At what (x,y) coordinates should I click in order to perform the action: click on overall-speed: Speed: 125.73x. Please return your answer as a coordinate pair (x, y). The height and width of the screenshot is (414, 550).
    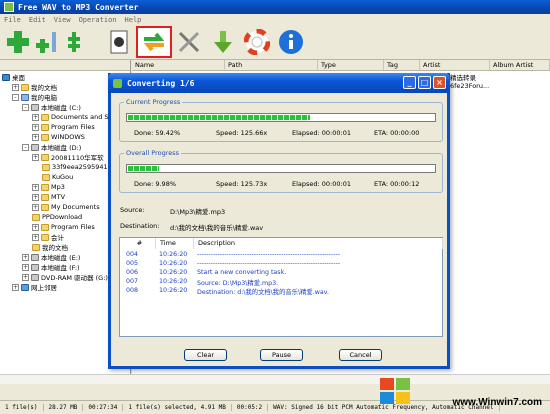
    Looking at the image, I should click on (242, 184).